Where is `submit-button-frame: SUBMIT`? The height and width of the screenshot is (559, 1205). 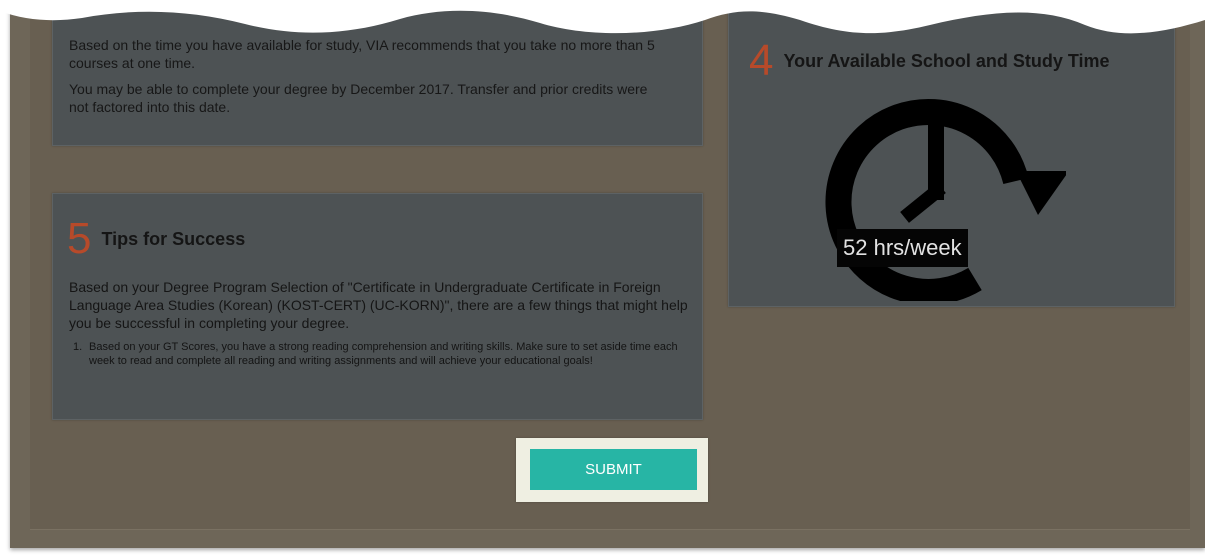
submit-button-frame: SUBMIT is located at coordinates (612, 470).